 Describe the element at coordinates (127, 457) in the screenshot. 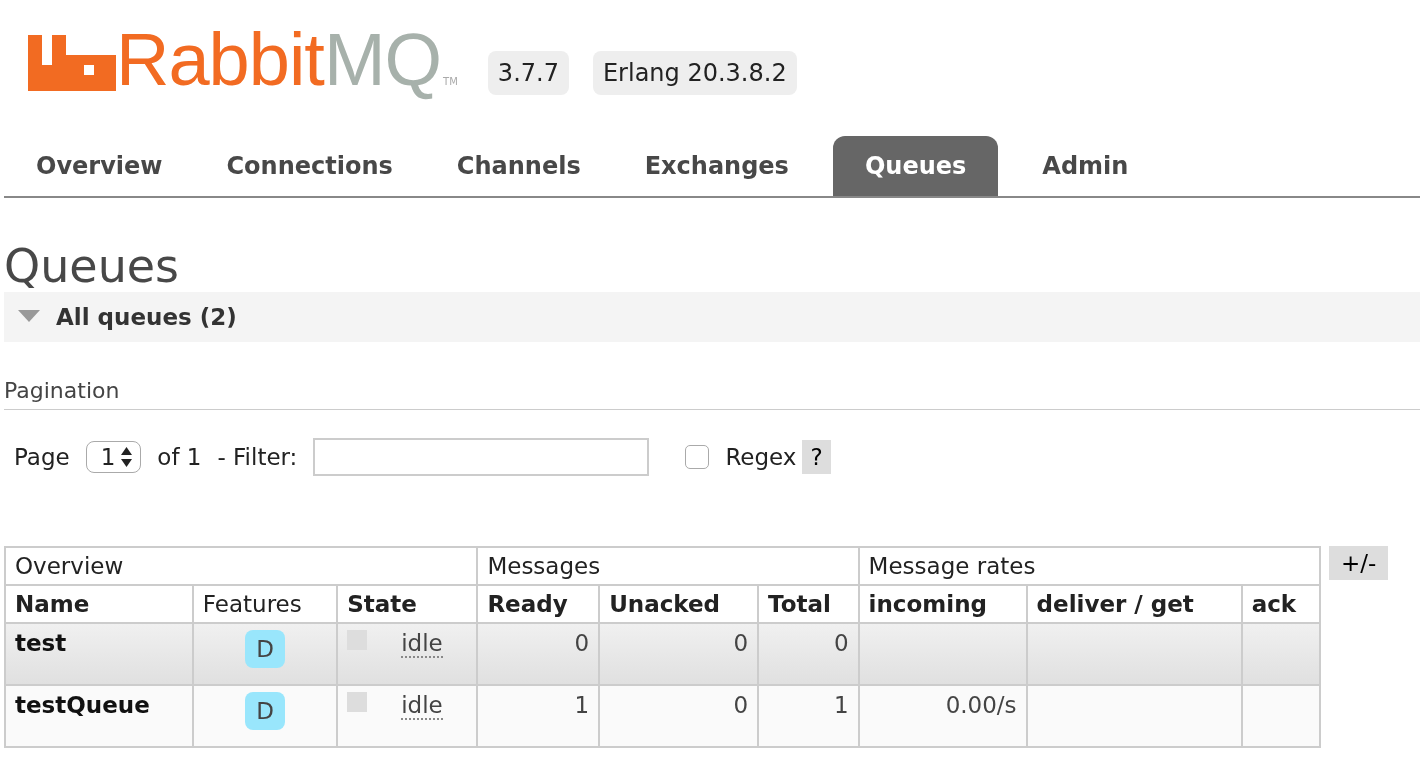

I see `updown-icon` at that location.